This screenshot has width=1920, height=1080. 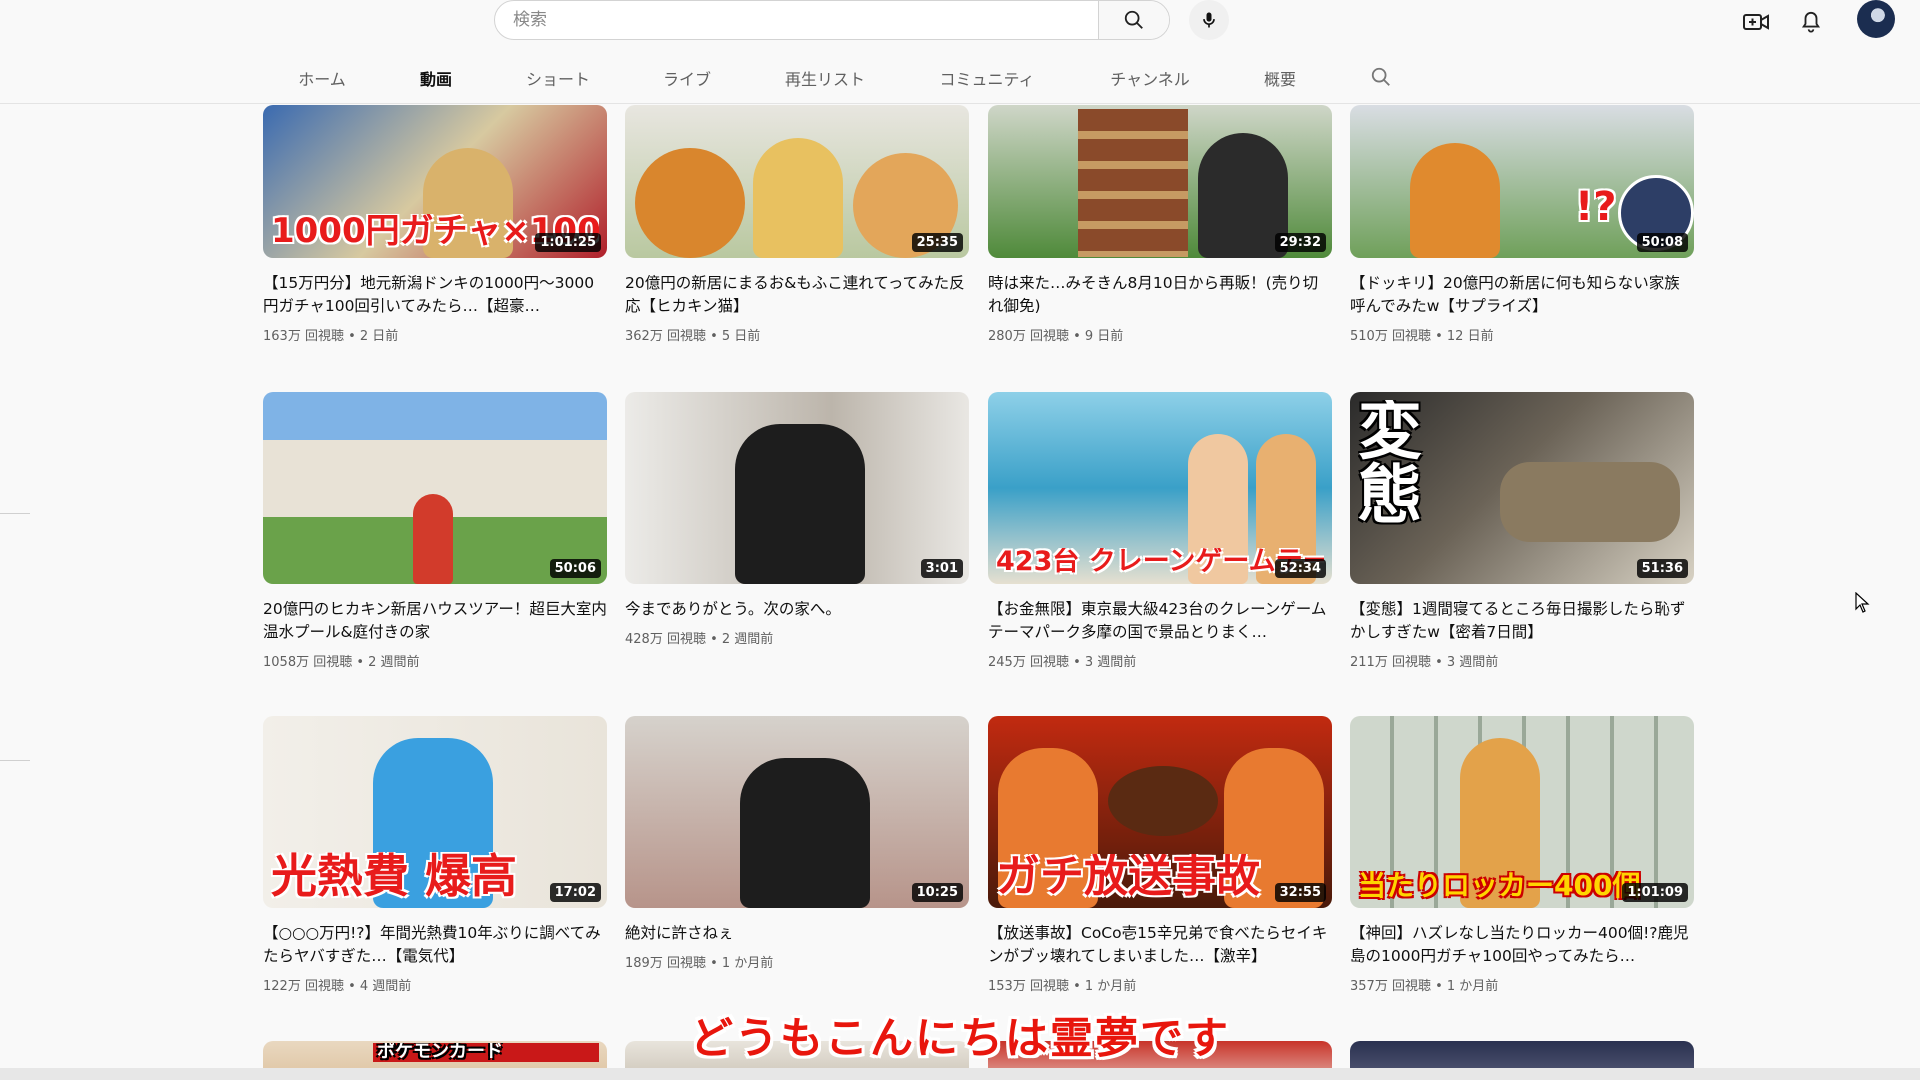 What do you see at coordinates (1280, 78) in the screenshot?
I see `tab-about: 概要` at bounding box center [1280, 78].